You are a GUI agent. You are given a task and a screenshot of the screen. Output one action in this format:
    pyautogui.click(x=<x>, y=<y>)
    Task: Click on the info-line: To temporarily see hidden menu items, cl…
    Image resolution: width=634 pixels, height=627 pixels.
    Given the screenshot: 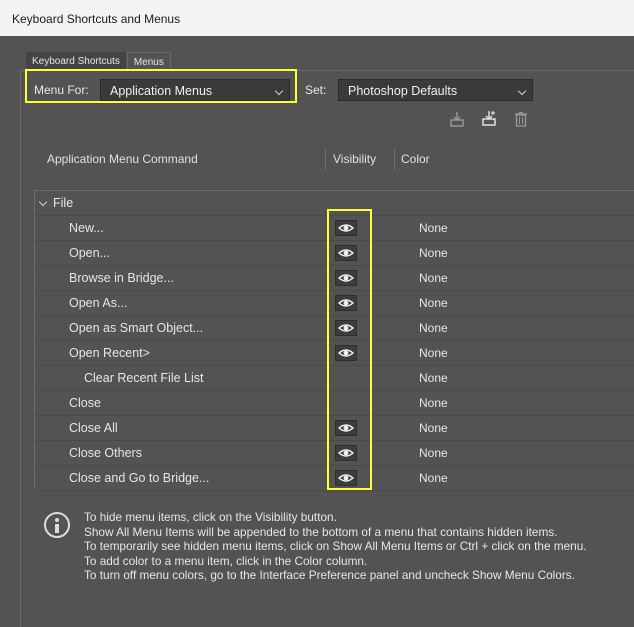 What is the action you would take?
    pyautogui.click(x=335, y=546)
    